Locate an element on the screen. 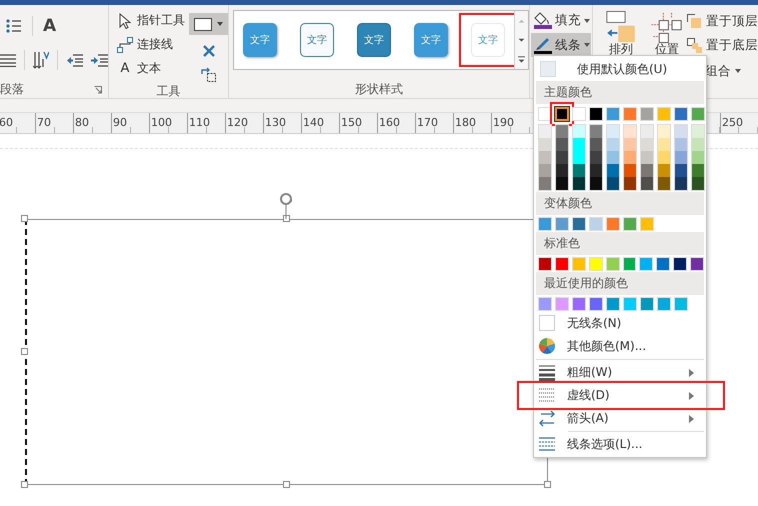  ruler-label: 60 is located at coordinates (17, 123).